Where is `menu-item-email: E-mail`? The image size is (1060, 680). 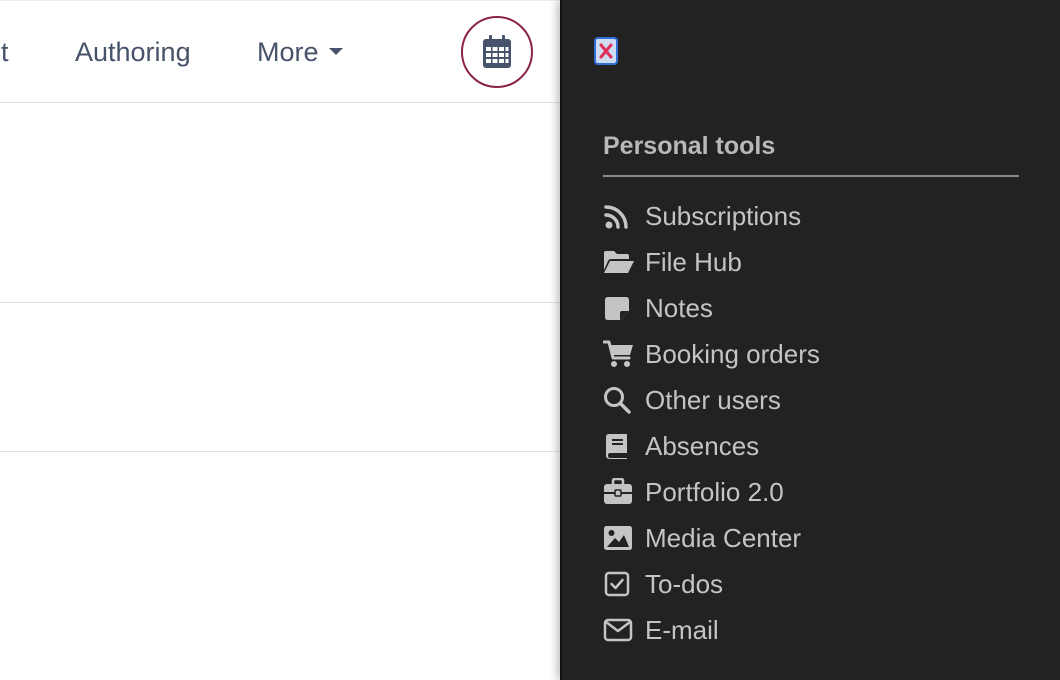 menu-item-email: E-mail is located at coordinates (711, 630).